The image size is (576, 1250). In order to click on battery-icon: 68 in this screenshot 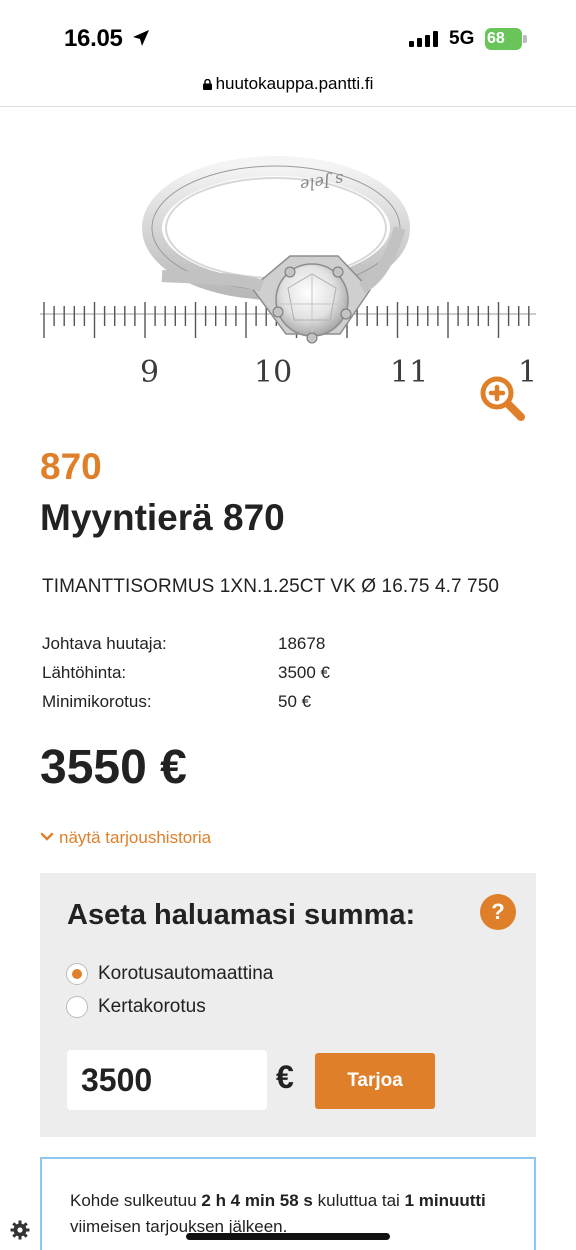, I will do `click(506, 39)`.